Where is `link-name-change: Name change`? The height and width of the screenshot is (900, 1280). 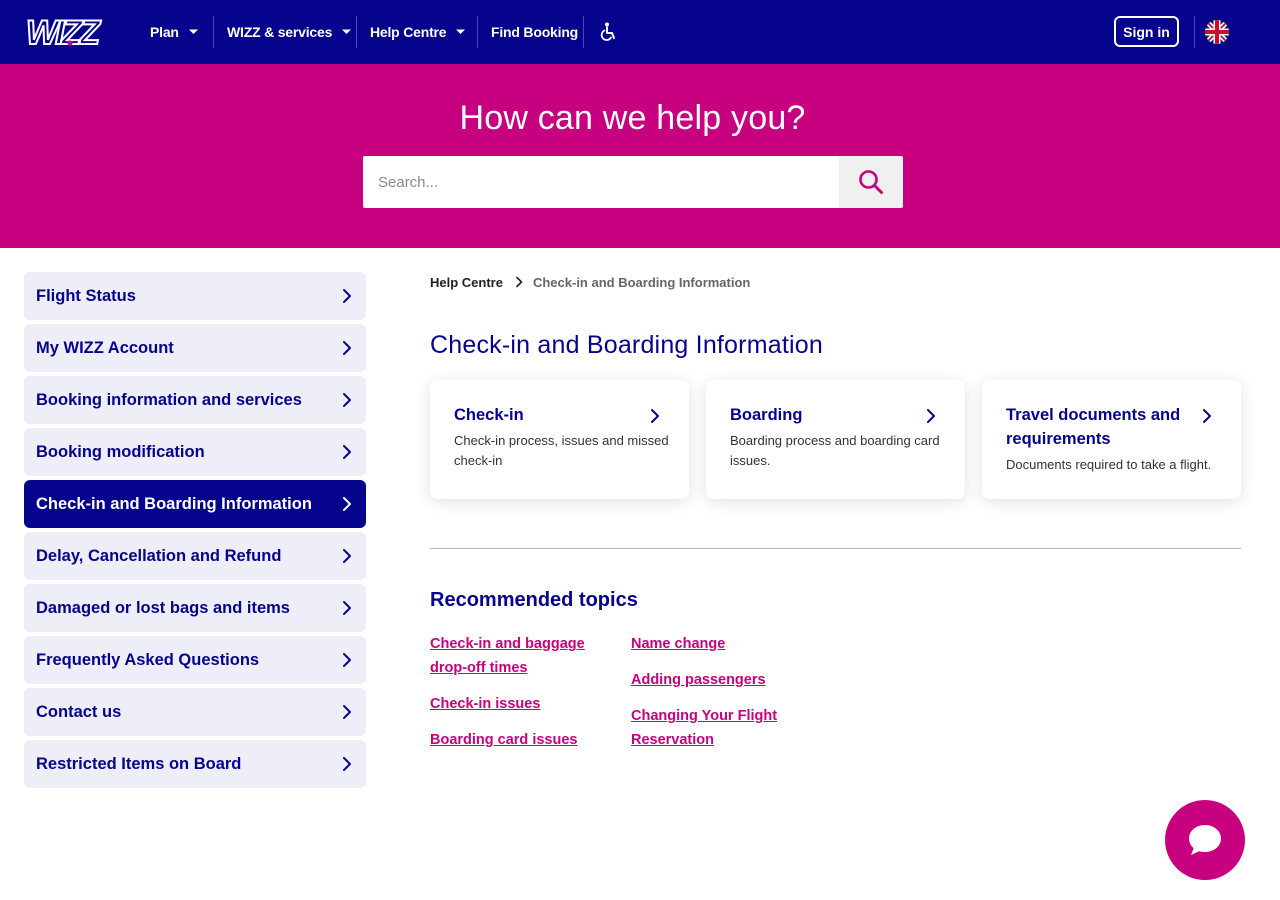 link-name-change: Name change is located at coordinates (678, 644).